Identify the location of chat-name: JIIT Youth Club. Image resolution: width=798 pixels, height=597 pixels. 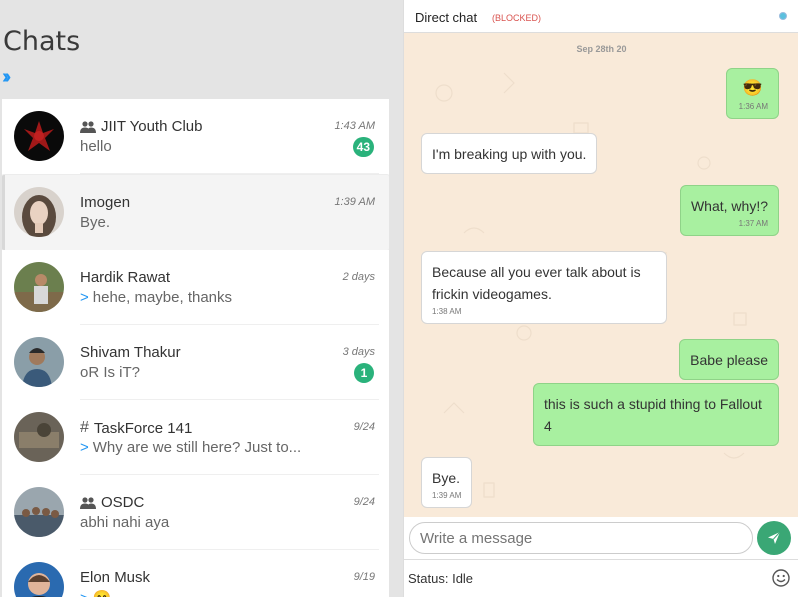
(141, 126).